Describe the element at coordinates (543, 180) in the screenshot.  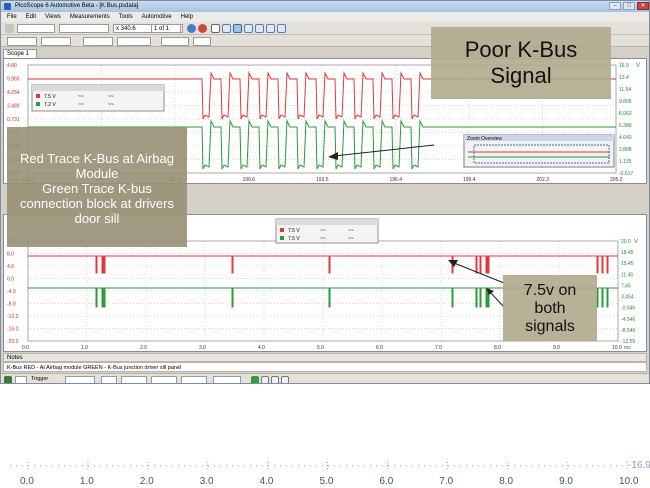
I see `x-tick-label: 202.3` at that location.